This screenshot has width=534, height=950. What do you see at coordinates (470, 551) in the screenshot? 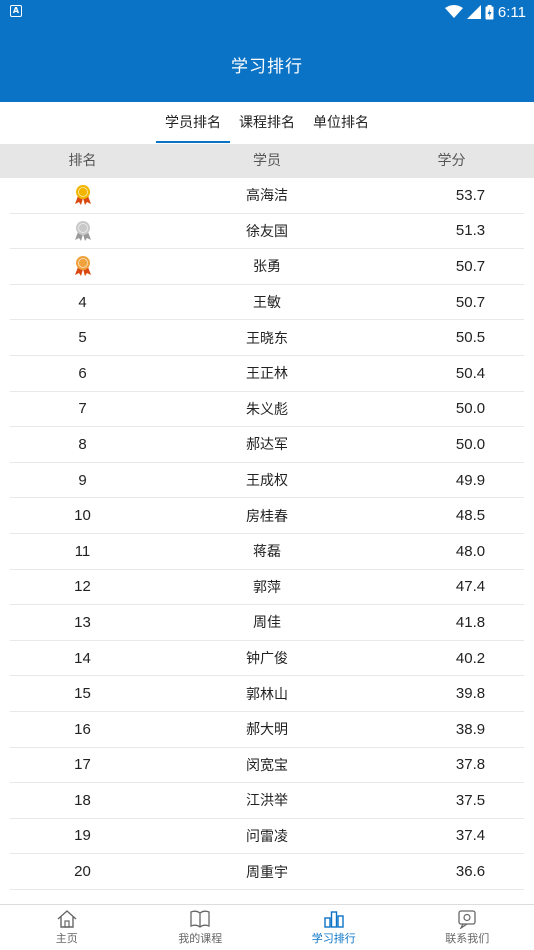
I see `row-score: 48.0` at bounding box center [470, 551].